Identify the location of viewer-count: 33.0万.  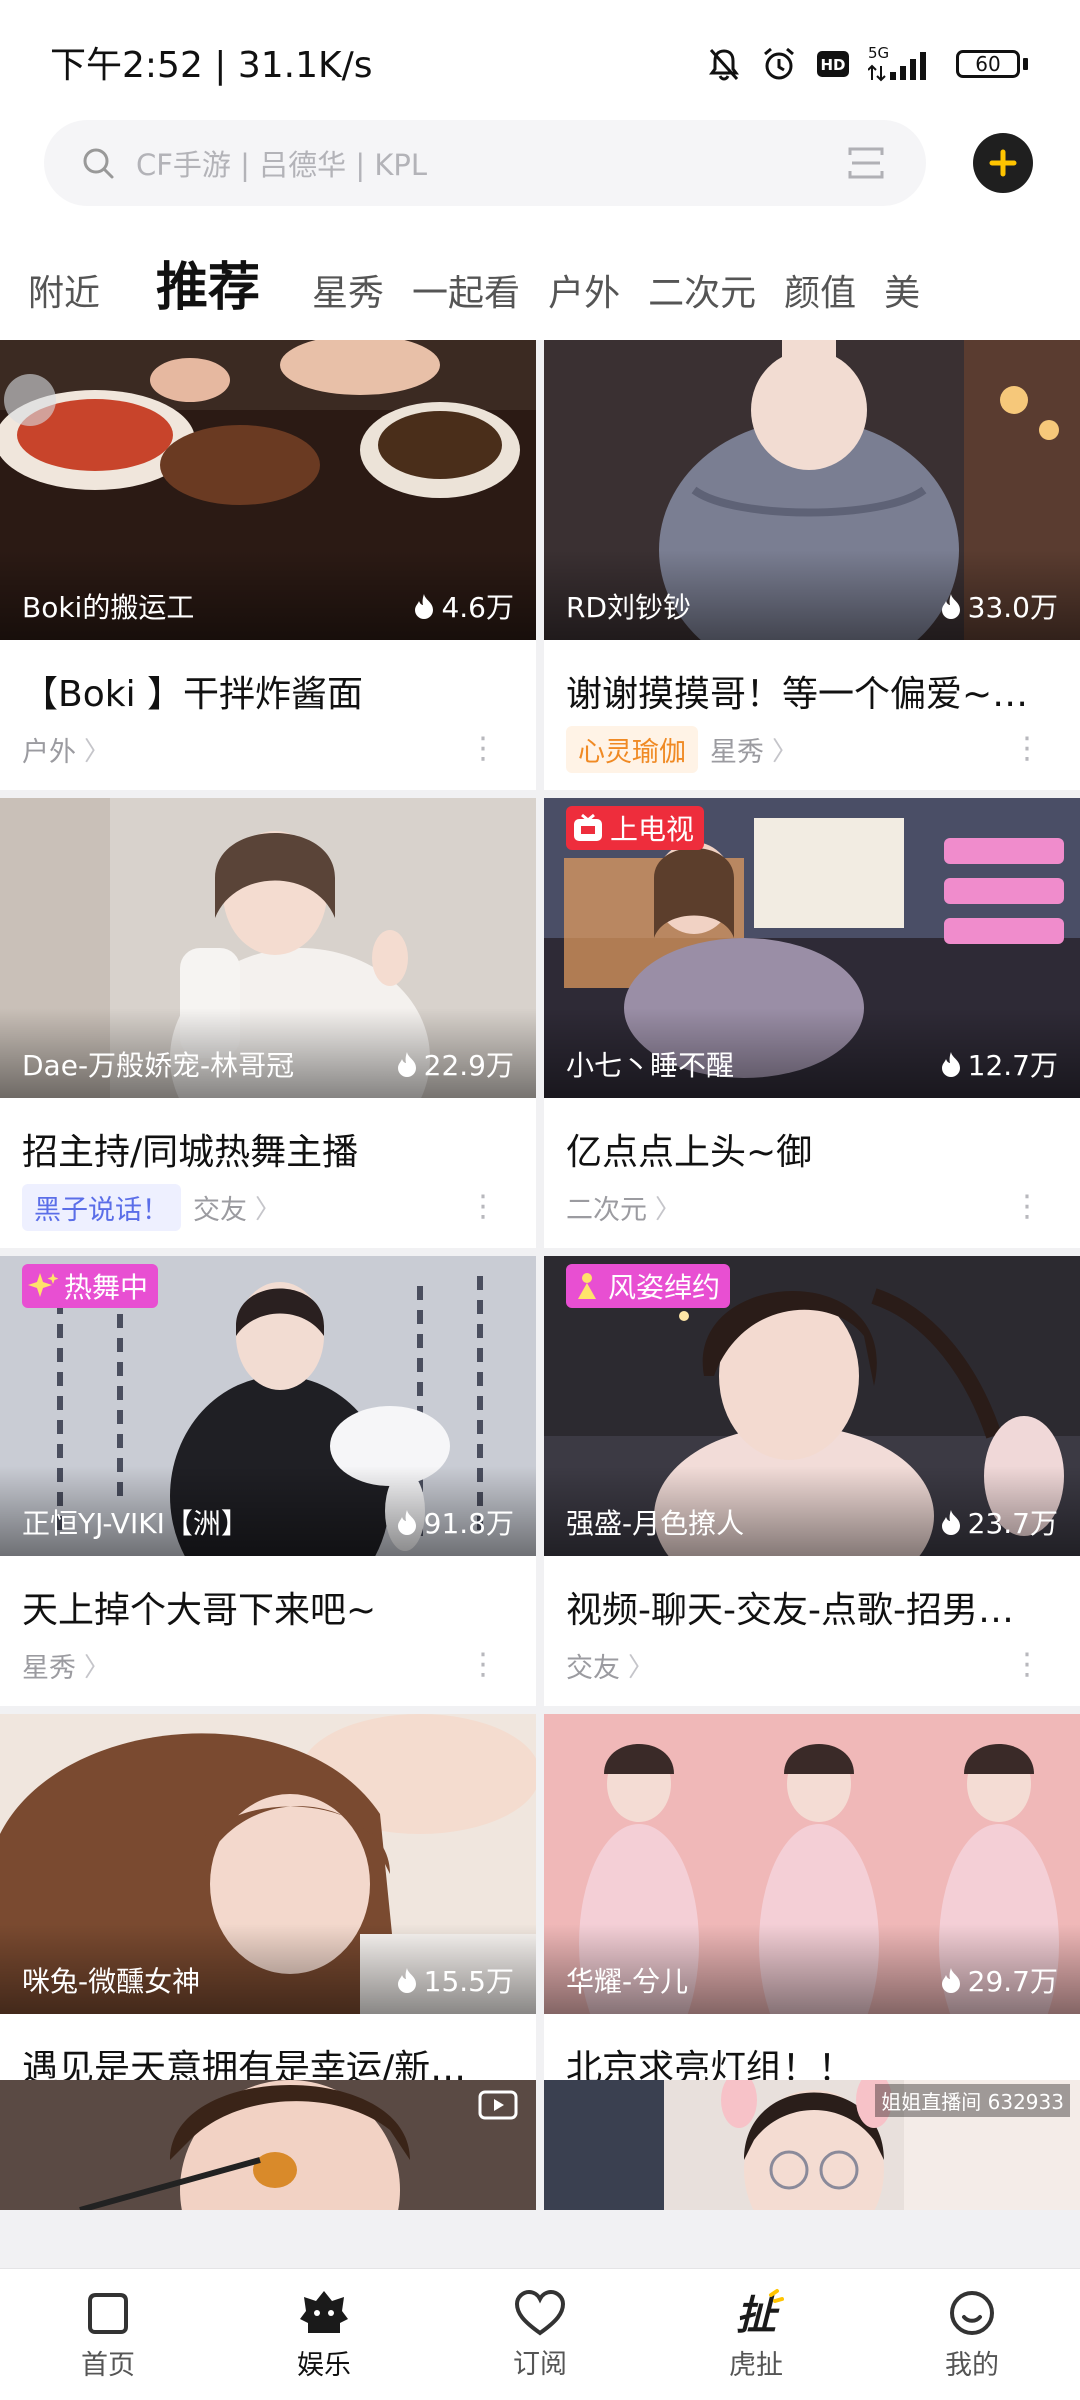
(998, 606).